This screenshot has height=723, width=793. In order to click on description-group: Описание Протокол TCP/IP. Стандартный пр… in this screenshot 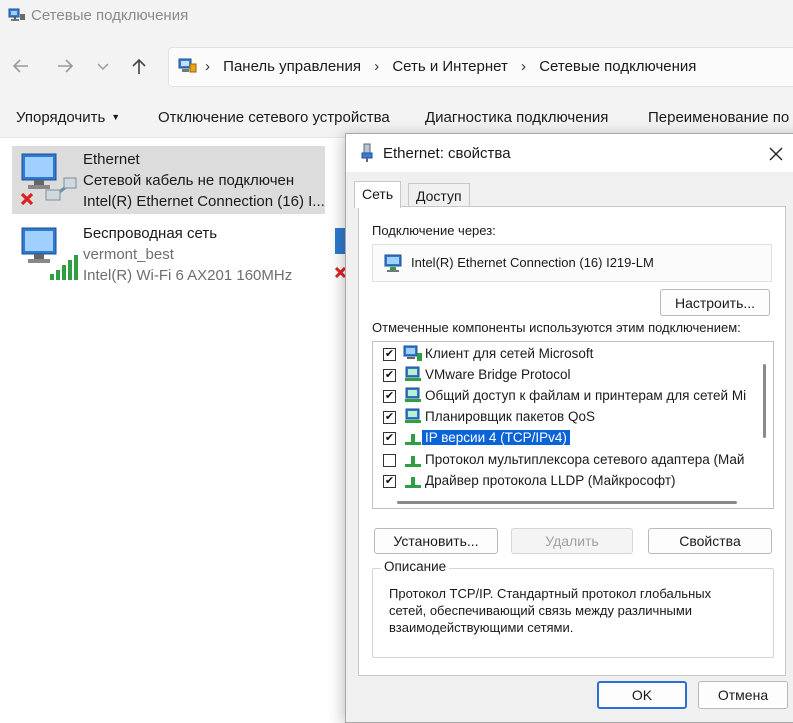, I will do `click(573, 608)`.